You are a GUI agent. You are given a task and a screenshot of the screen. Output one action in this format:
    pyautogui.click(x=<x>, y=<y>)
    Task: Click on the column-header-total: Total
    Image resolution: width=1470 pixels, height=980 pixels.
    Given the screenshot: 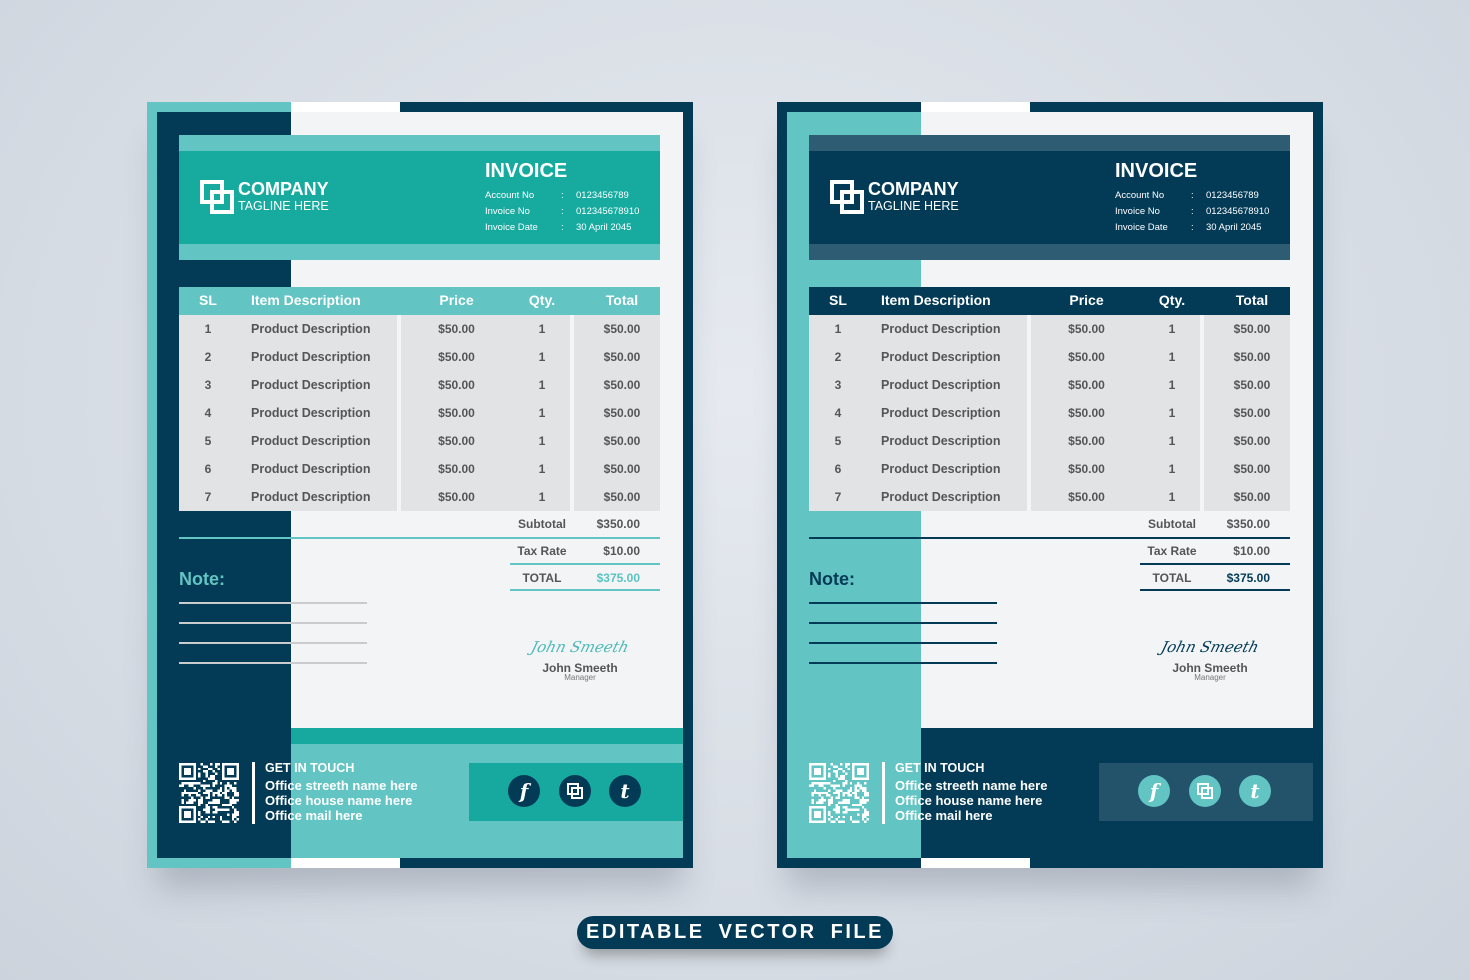 What is the action you would take?
    pyautogui.click(x=1252, y=300)
    